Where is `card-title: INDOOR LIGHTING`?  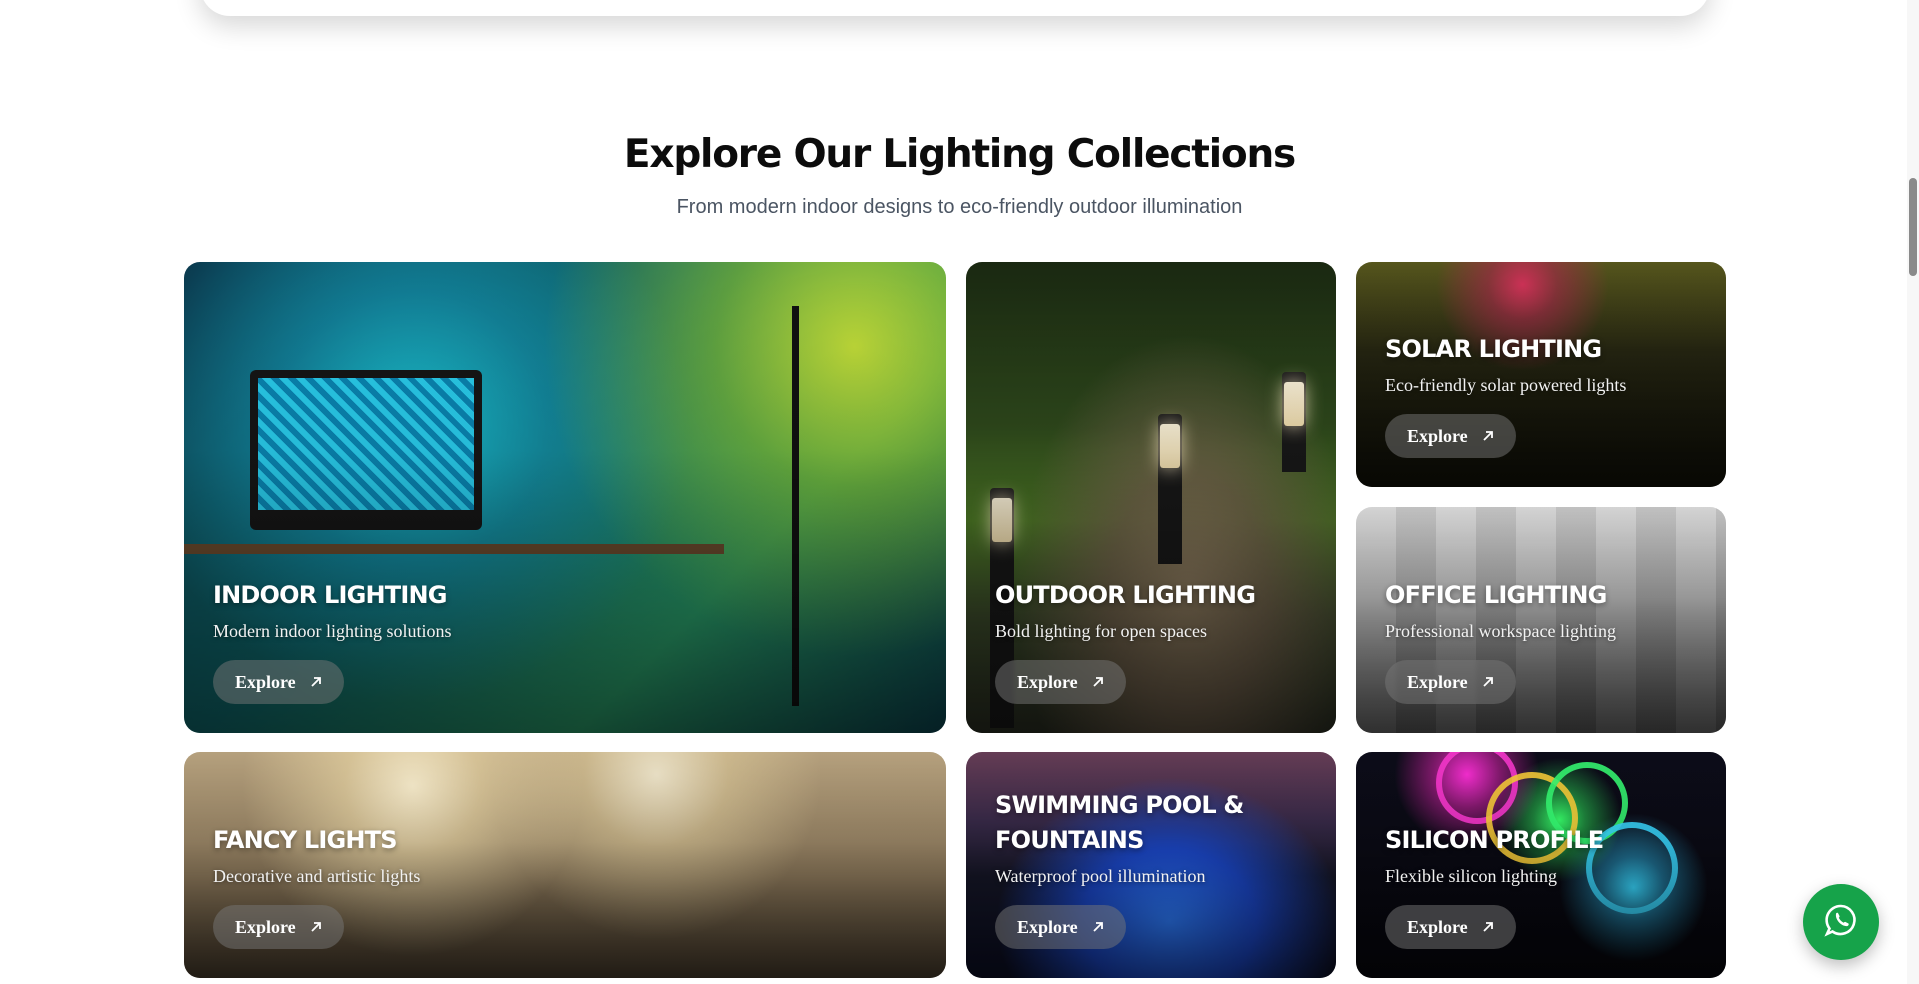
card-title: INDOOR LIGHTING is located at coordinates (330, 595).